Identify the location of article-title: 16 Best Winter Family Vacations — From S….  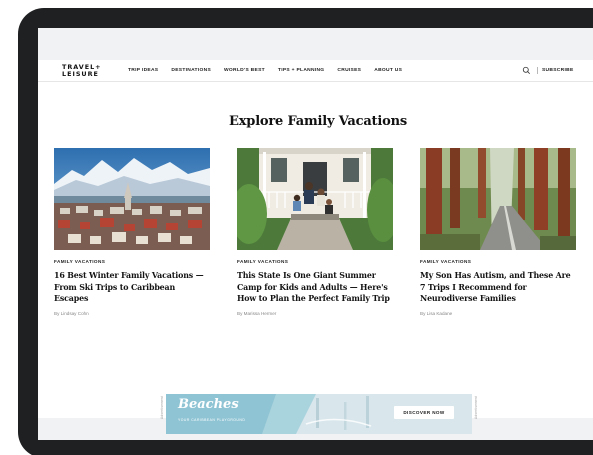
(132, 287).